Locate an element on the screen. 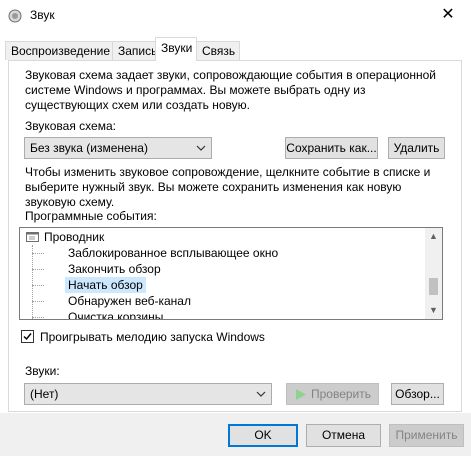 This screenshot has height=456, width=471. startup-sound-checkbox is located at coordinates (27, 336).